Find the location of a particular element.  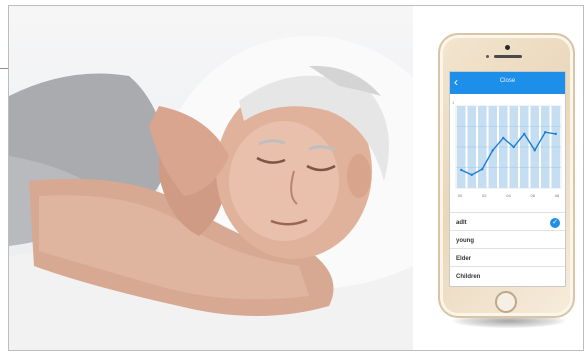

sleep-chart: 1 00 02 04 06 08 is located at coordinates (507, 153).